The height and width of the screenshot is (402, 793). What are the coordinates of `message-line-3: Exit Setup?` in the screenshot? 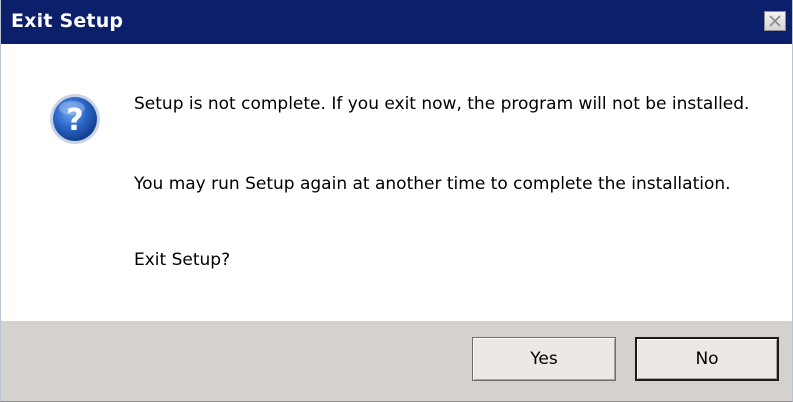 It's located at (182, 260).